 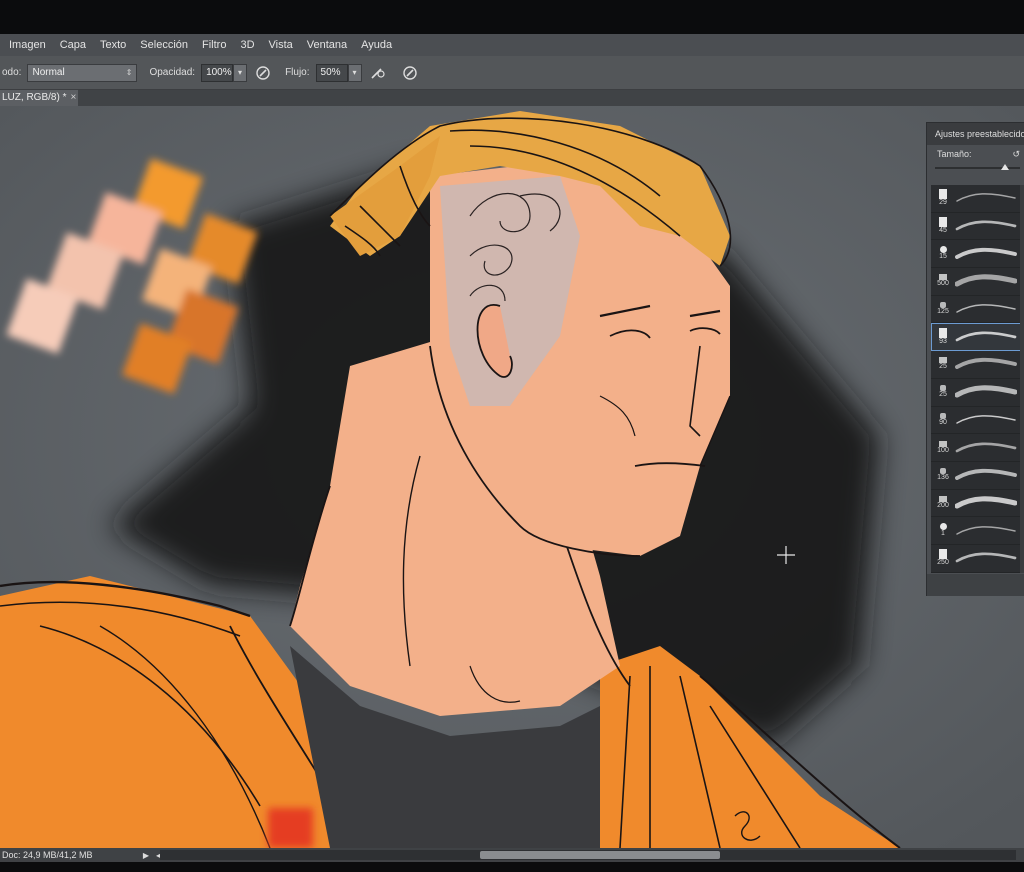 What do you see at coordinates (240, 72) in the screenshot?
I see `opacity-dropdown-button: ▾` at bounding box center [240, 72].